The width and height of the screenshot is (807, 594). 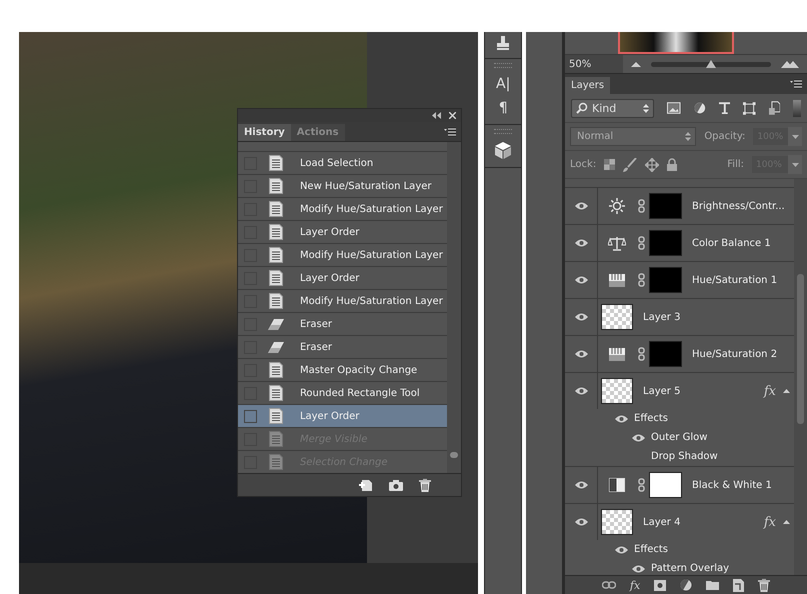 I want to click on layer-row: Color Balance 1, so click(x=679, y=243).